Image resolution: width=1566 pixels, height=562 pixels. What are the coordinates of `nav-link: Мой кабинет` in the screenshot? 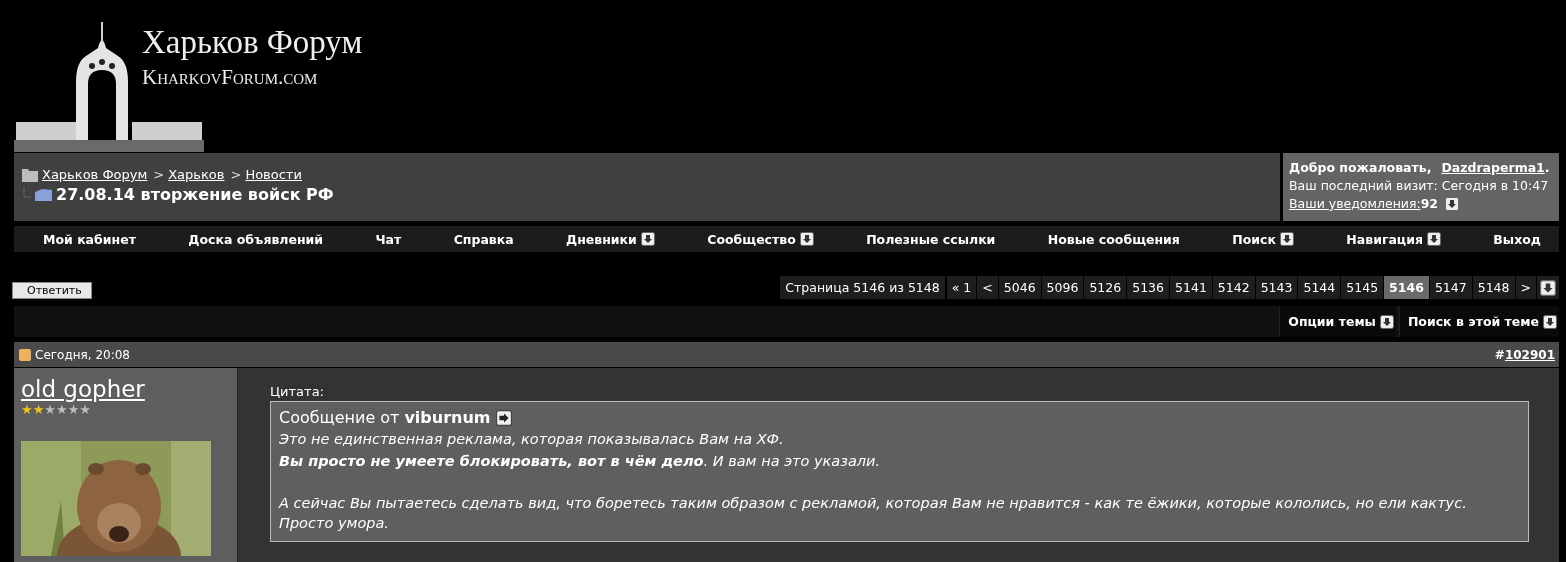 It's located at (89, 239).